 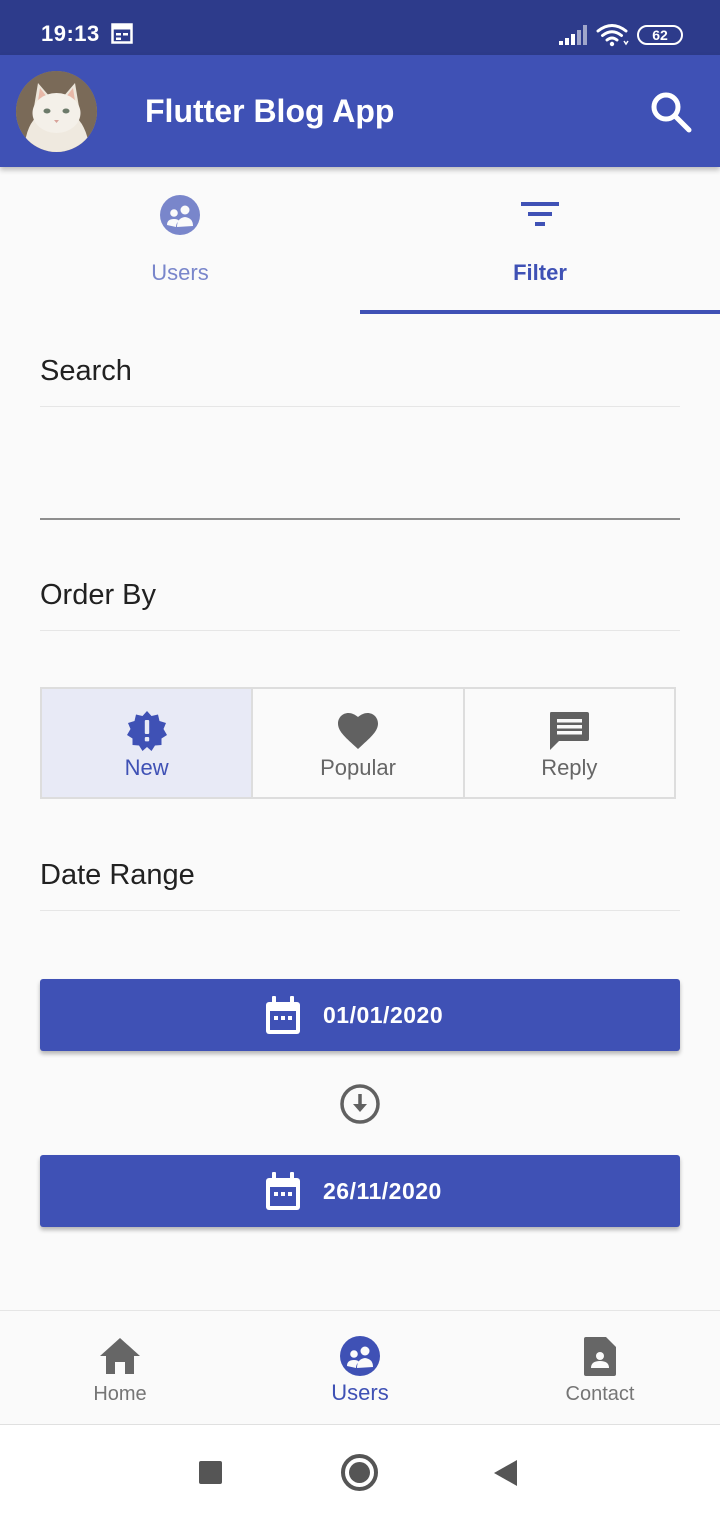 I want to click on nav-home-label: Home, so click(x=120, y=1394).